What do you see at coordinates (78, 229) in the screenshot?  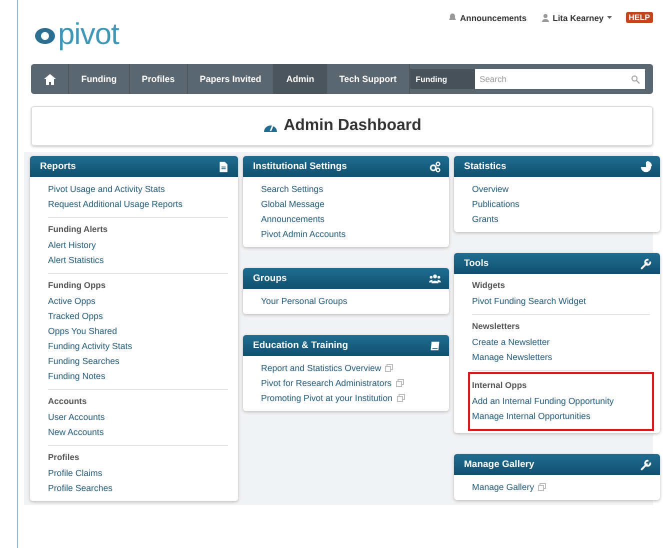 I see `section-heading: Funding Alerts` at bounding box center [78, 229].